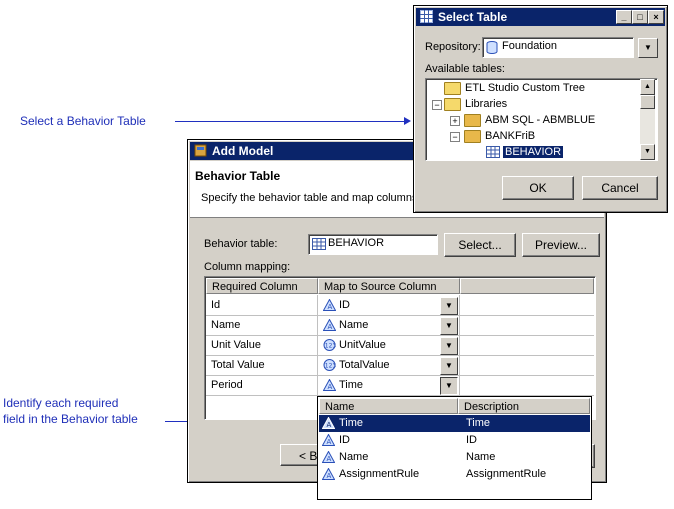 The width and height of the screenshot is (674, 509). I want to click on behavior-table-value: BEHAVIOR, so click(356, 243).